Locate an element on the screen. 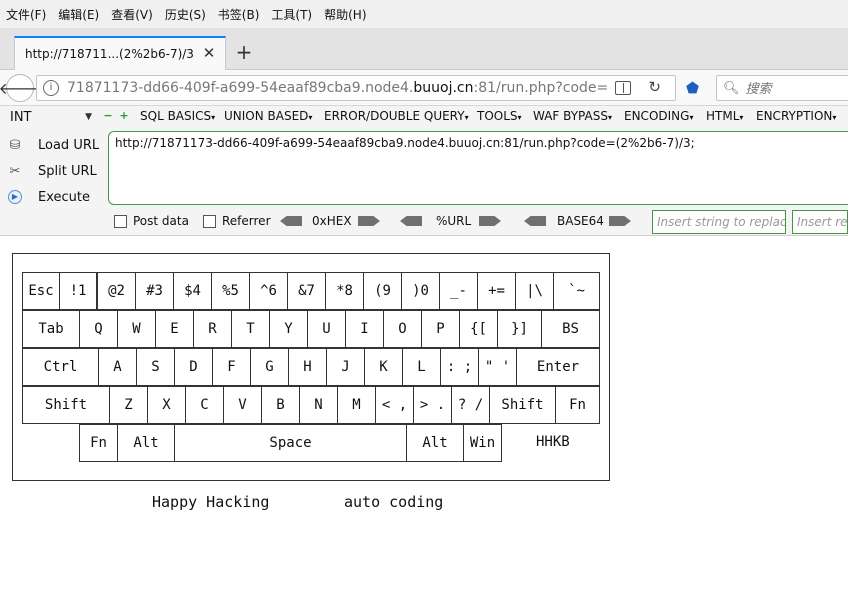  referrer-checkbox is located at coordinates (209, 221).